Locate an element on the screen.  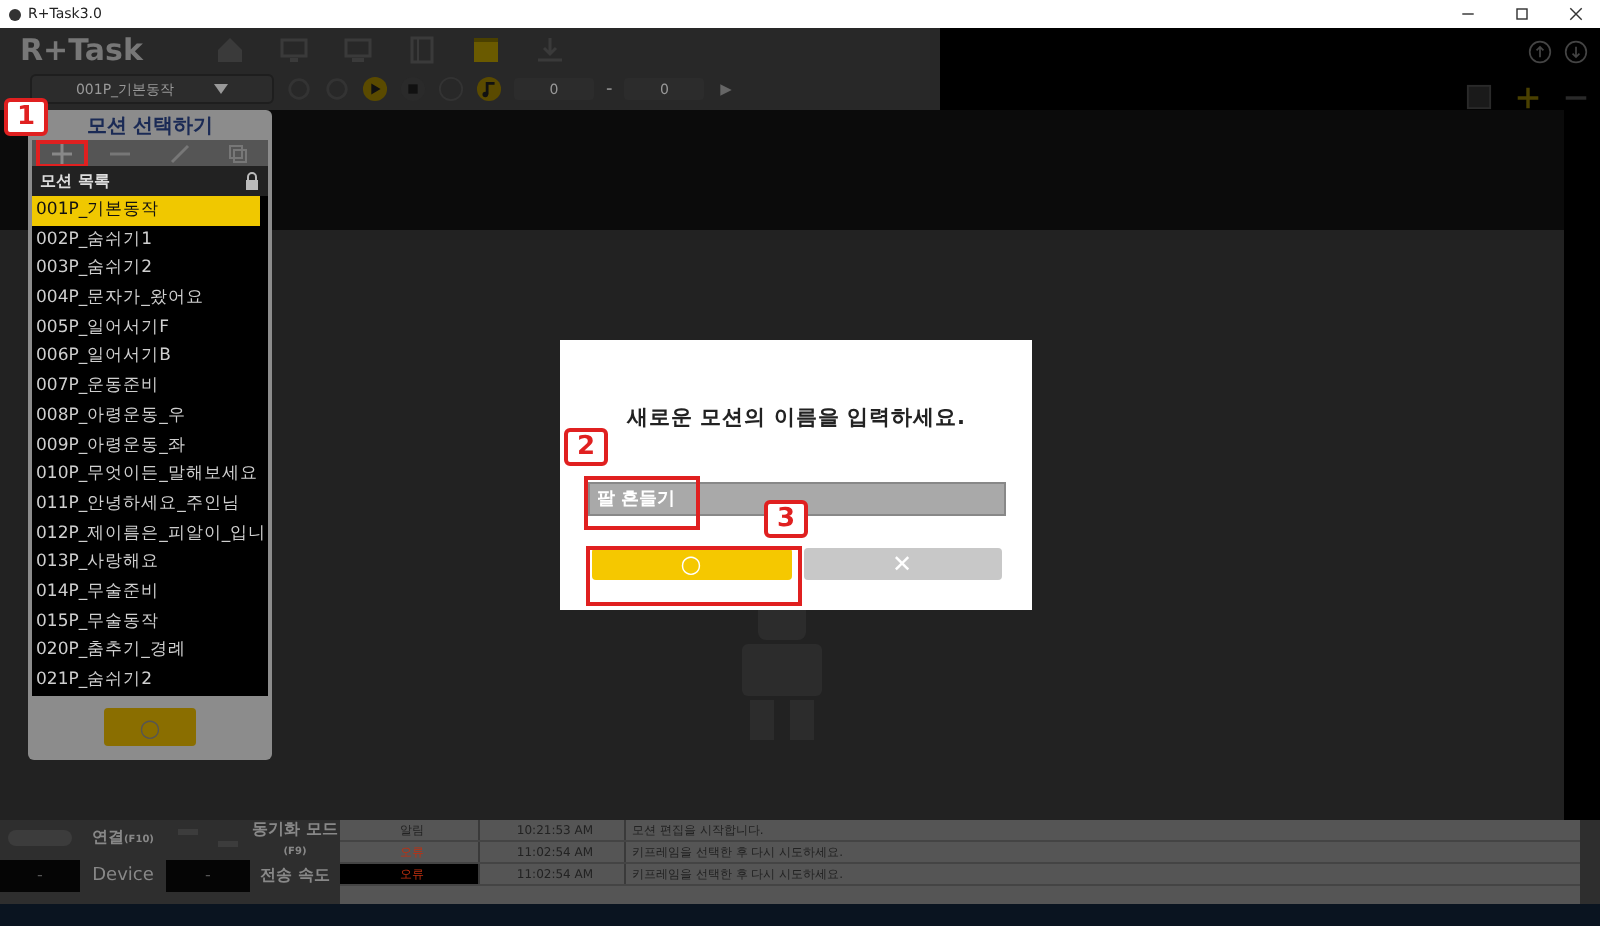
add-icon is located at coordinates (1528, 97).